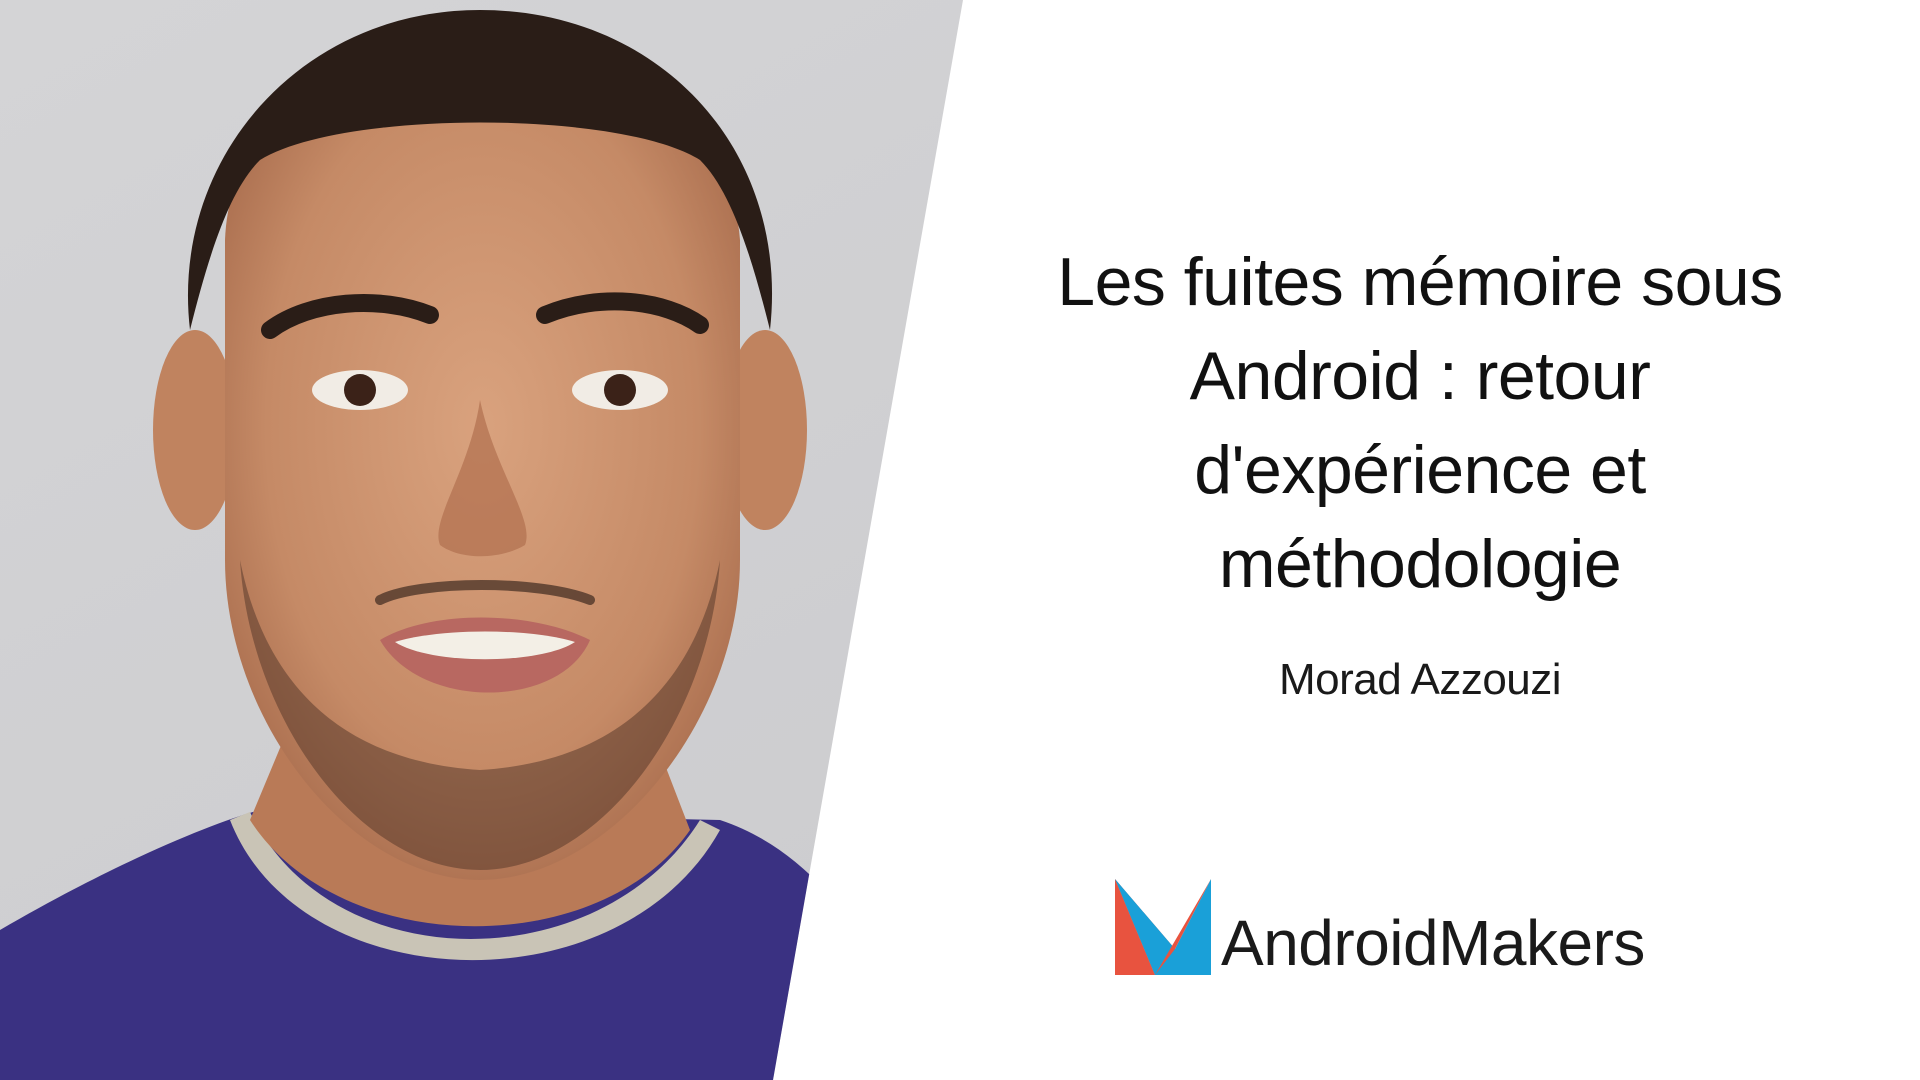 The height and width of the screenshot is (1080, 1920). What do you see at coordinates (1420, 470) in the screenshot?
I see `talk-title-line: d'expérience et` at bounding box center [1420, 470].